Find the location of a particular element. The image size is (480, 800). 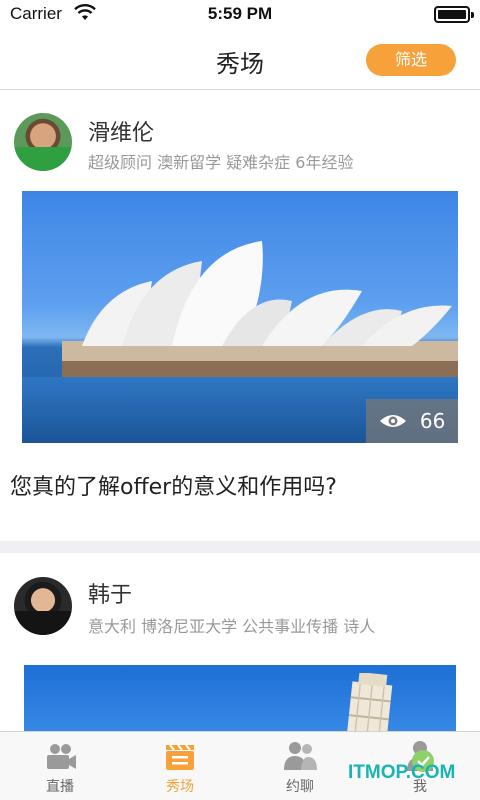

tab-chat: 约聊 is located at coordinates (300, 766).